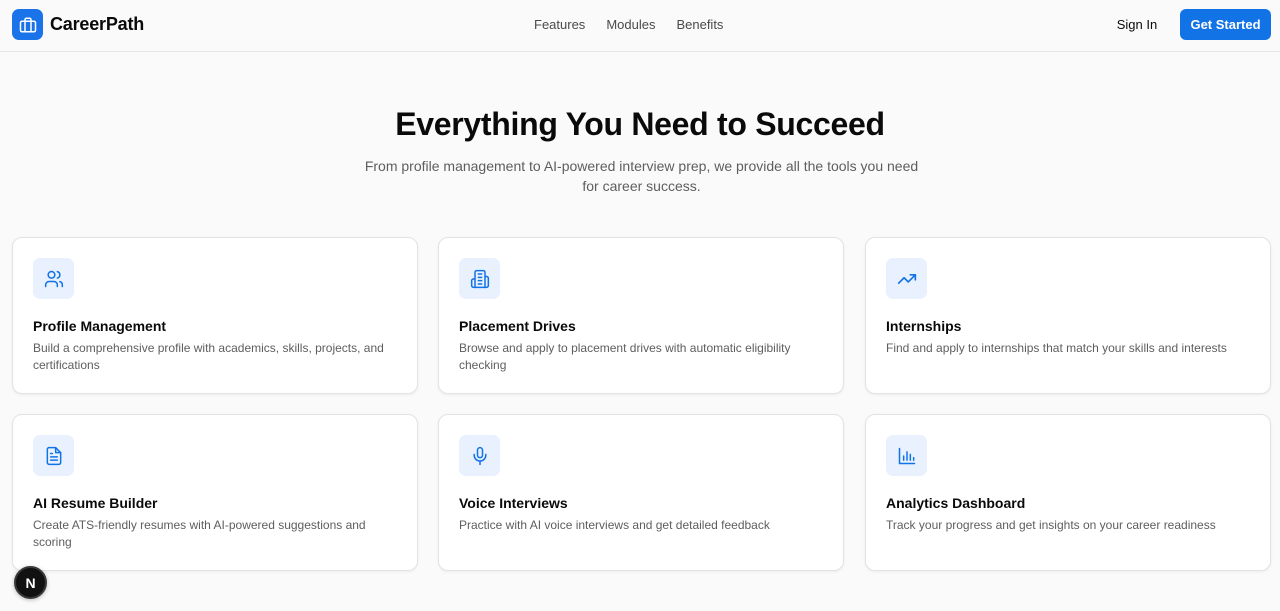 The width and height of the screenshot is (1280, 611). What do you see at coordinates (640, 124) in the screenshot?
I see `section-title: Everything You Need to Succeed` at bounding box center [640, 124].